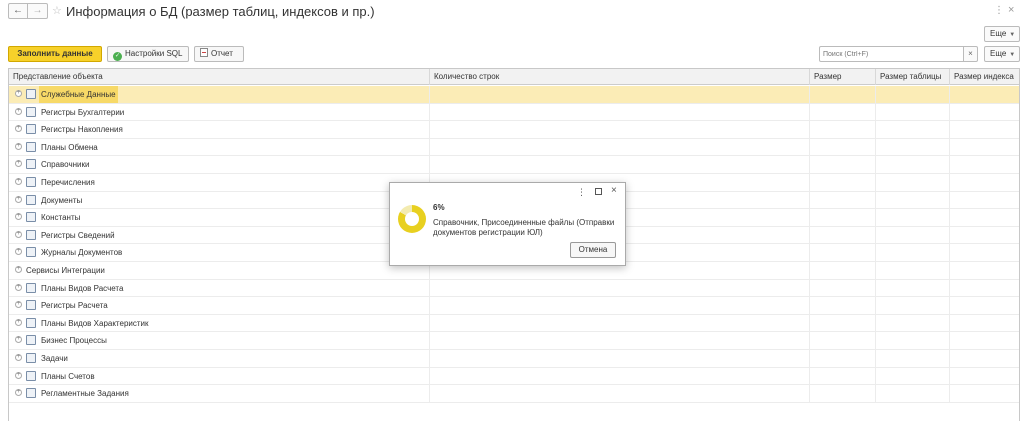  I want to click on table-row: + Регламентные Задания, so click(514, 394).